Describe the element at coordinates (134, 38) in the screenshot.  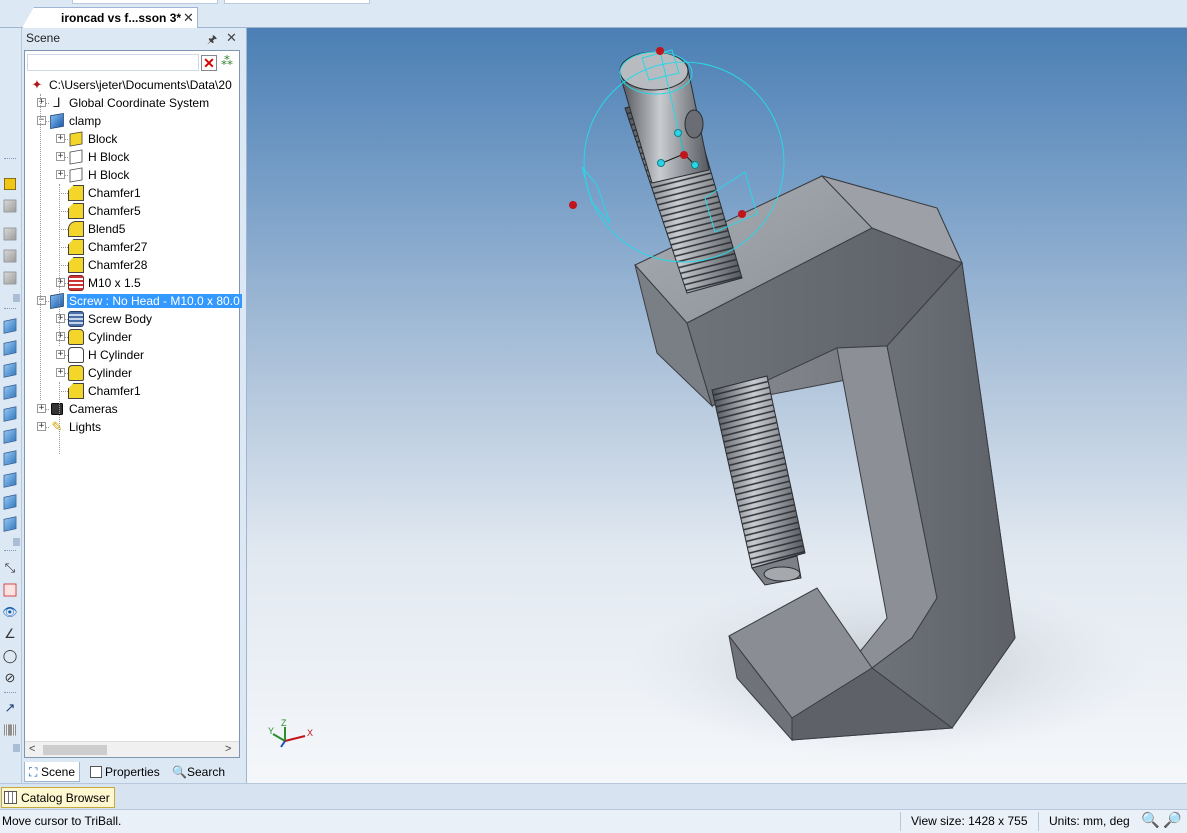
I see `scene-panel-header: Scene 🖈 ✕` at that location.